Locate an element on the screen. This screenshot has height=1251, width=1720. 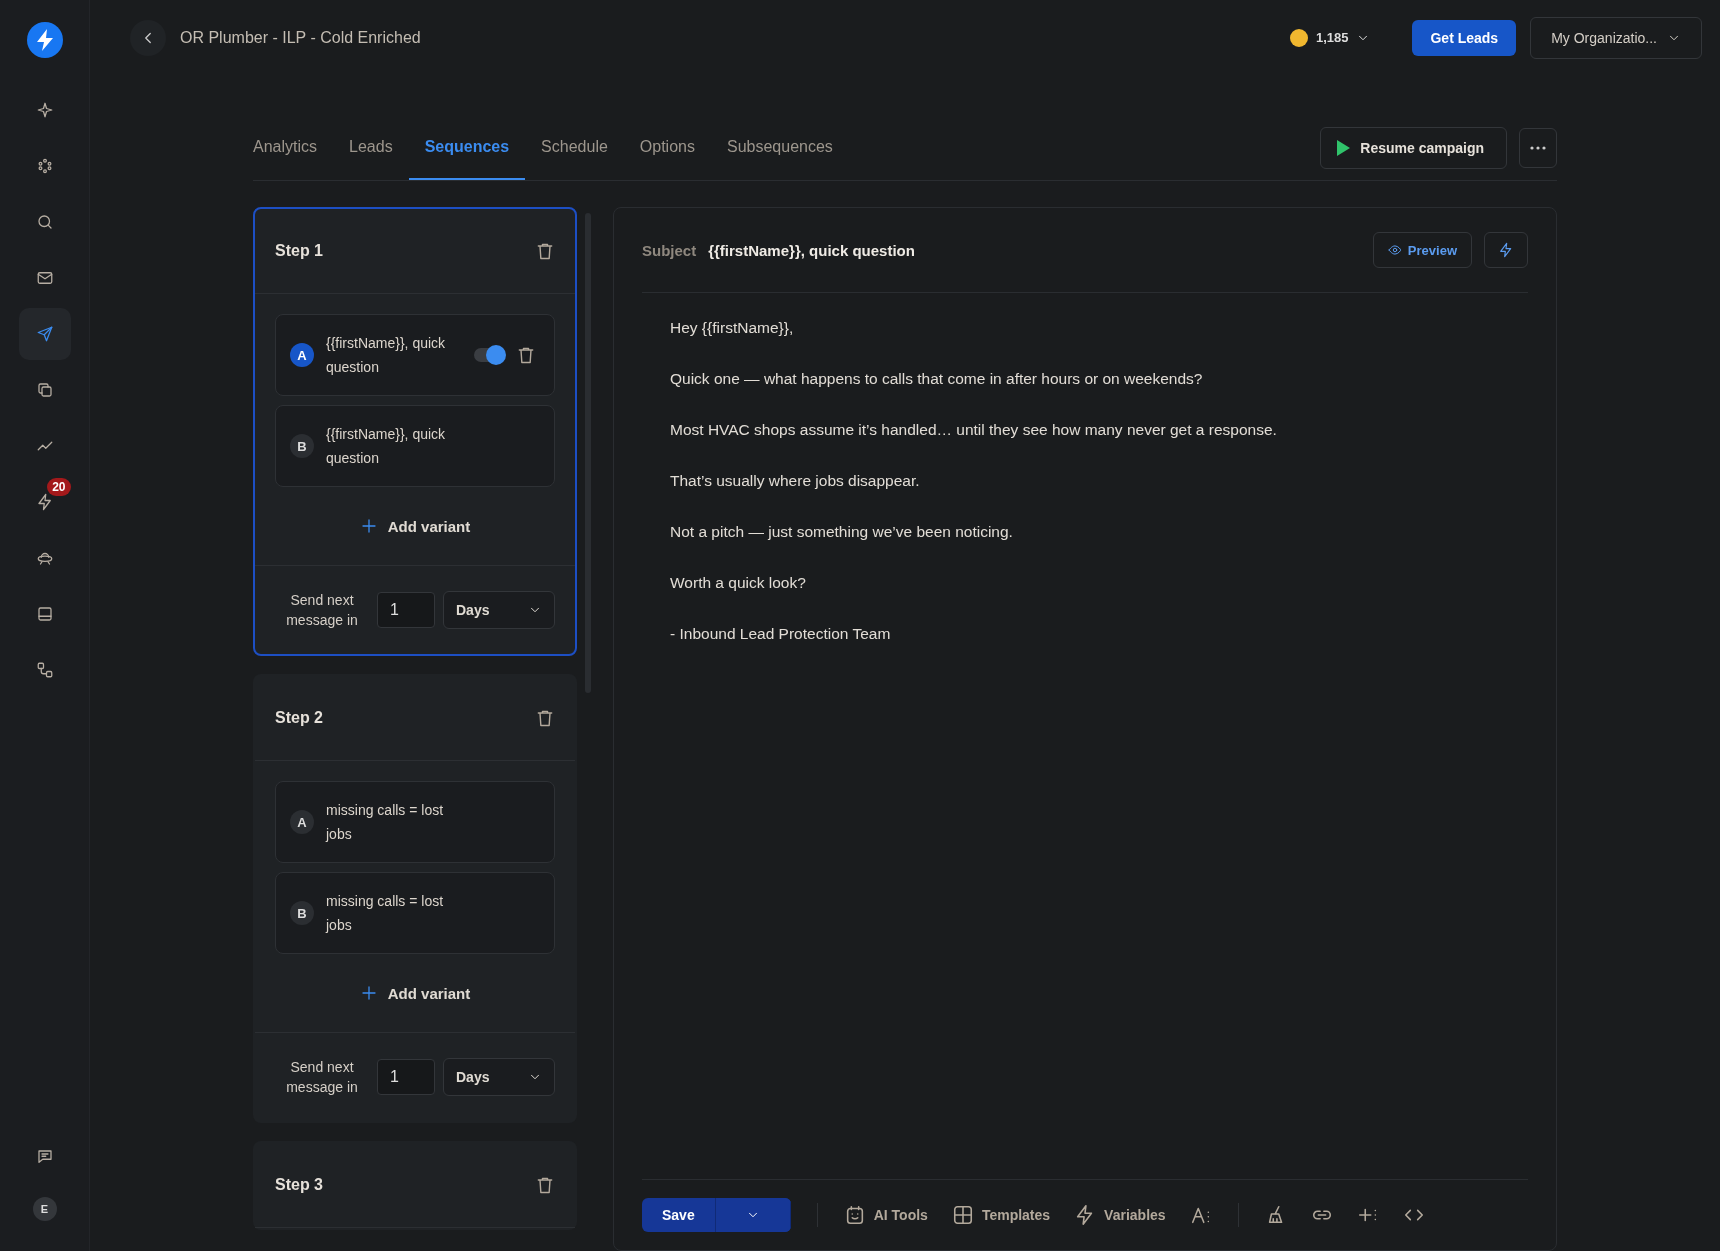
preview-button: Preview is located at coordinates (1422, 250).